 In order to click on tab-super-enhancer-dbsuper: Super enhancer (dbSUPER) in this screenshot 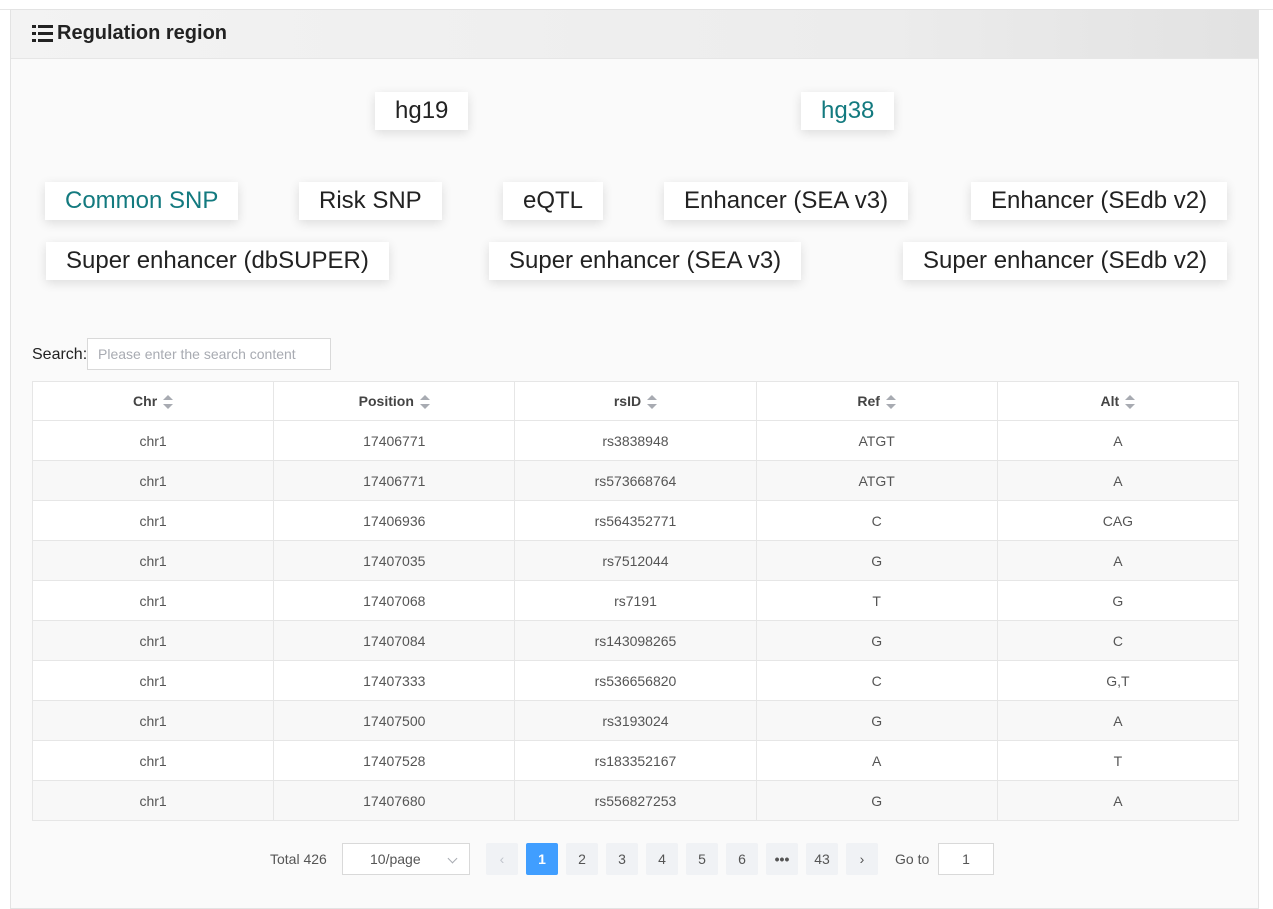, I will do `click(217, 261)`.